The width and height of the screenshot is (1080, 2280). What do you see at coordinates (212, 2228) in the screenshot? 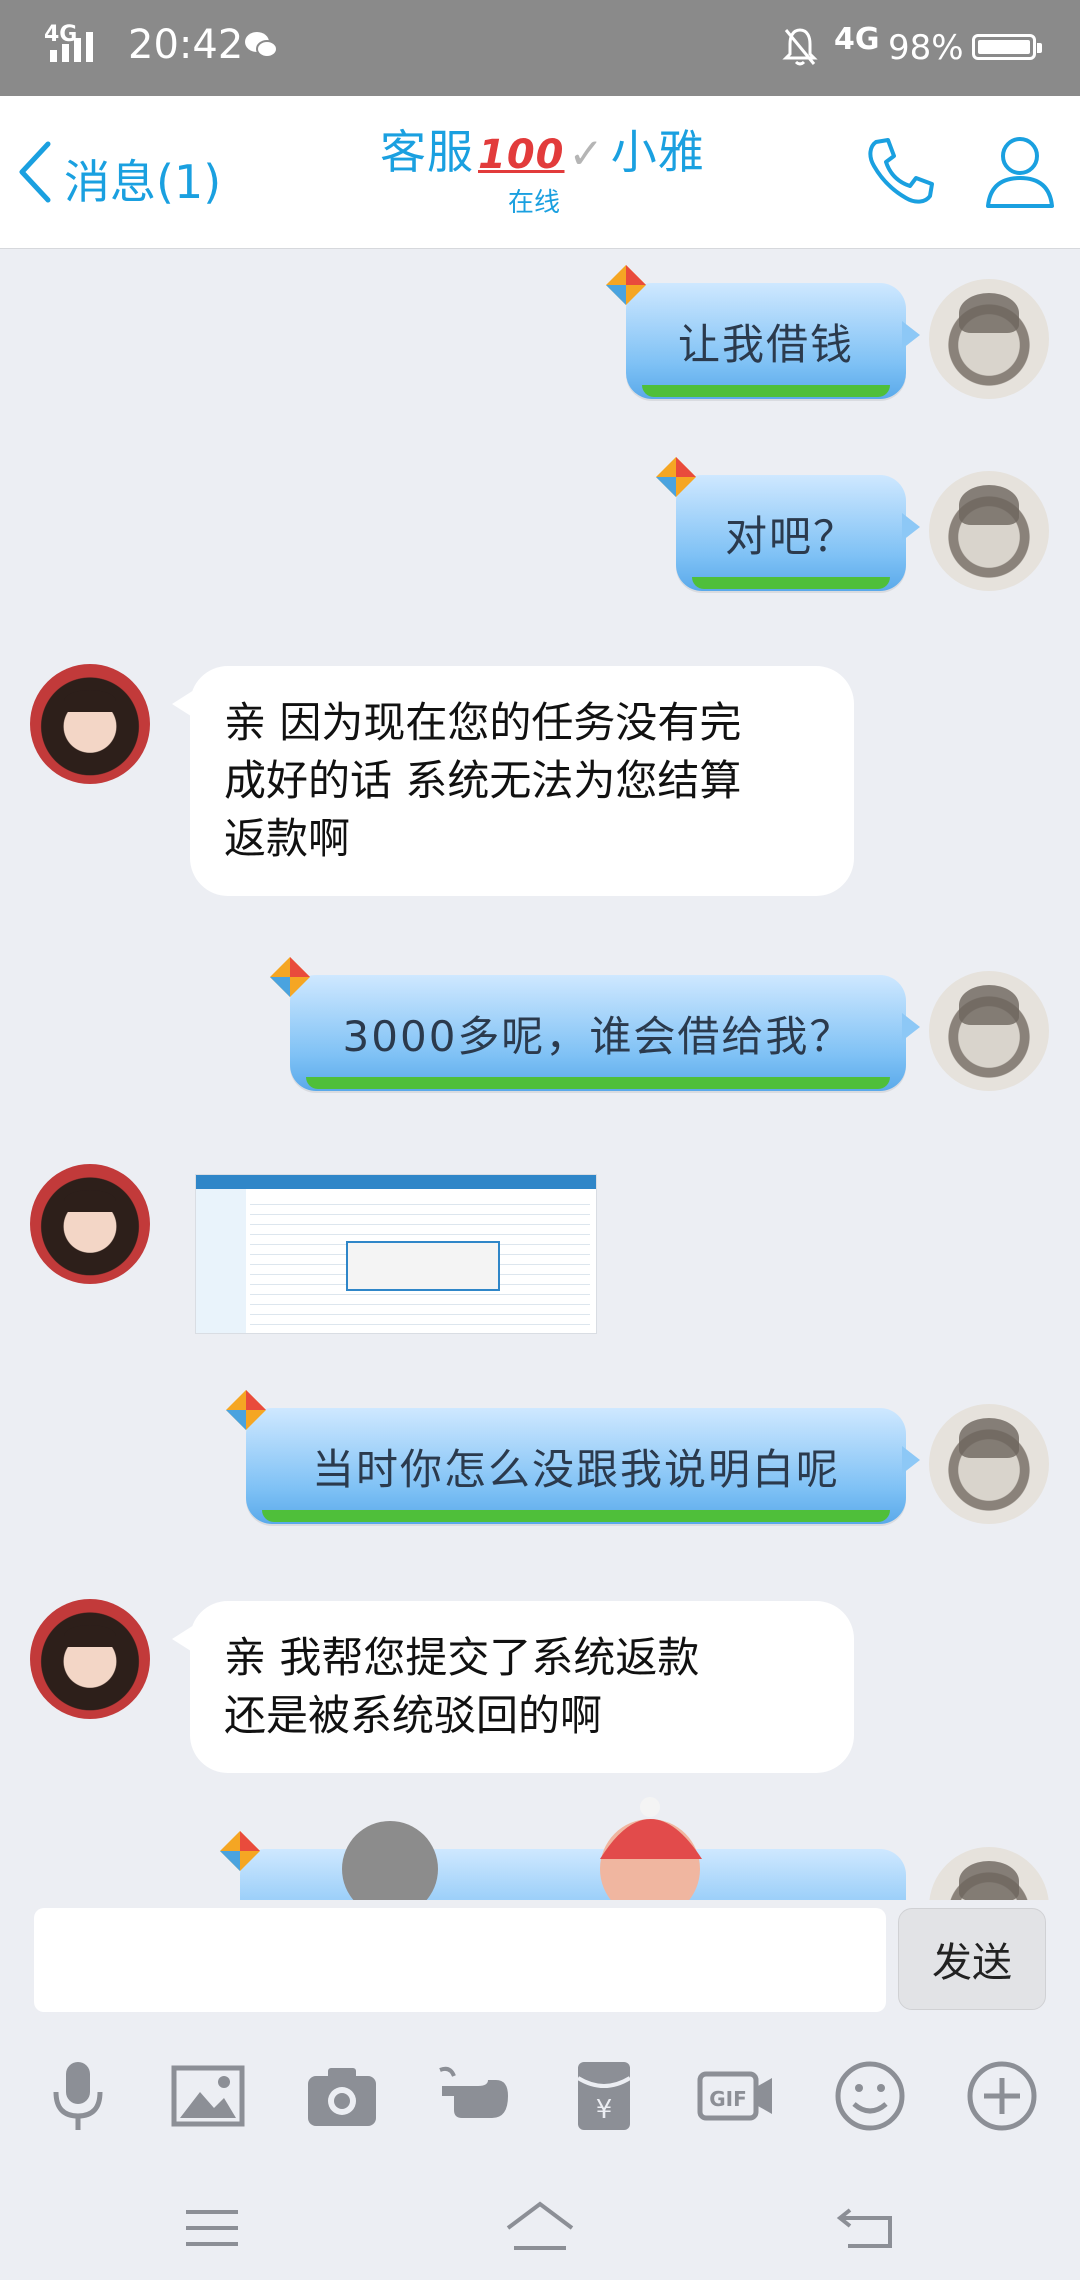
I see `menu-icon` at bounding box center [212, 2228].